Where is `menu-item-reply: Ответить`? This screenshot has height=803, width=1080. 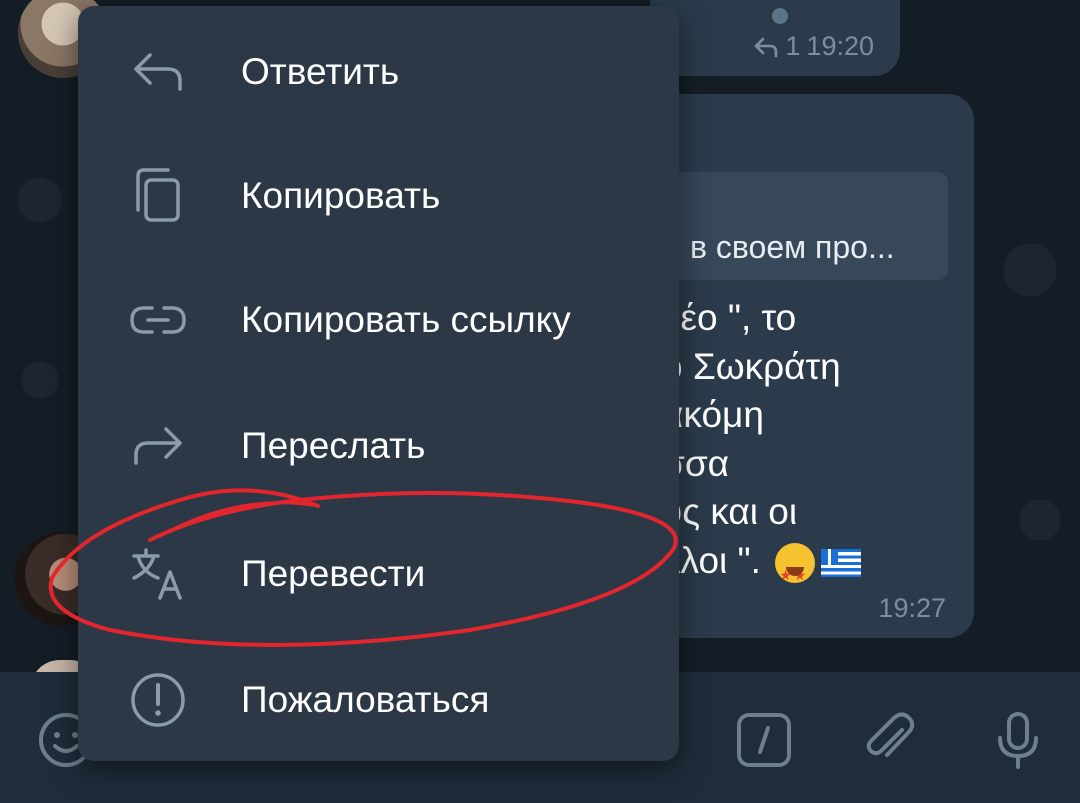 menu-item-reply: Ответить is located at coordinates (378, 72).